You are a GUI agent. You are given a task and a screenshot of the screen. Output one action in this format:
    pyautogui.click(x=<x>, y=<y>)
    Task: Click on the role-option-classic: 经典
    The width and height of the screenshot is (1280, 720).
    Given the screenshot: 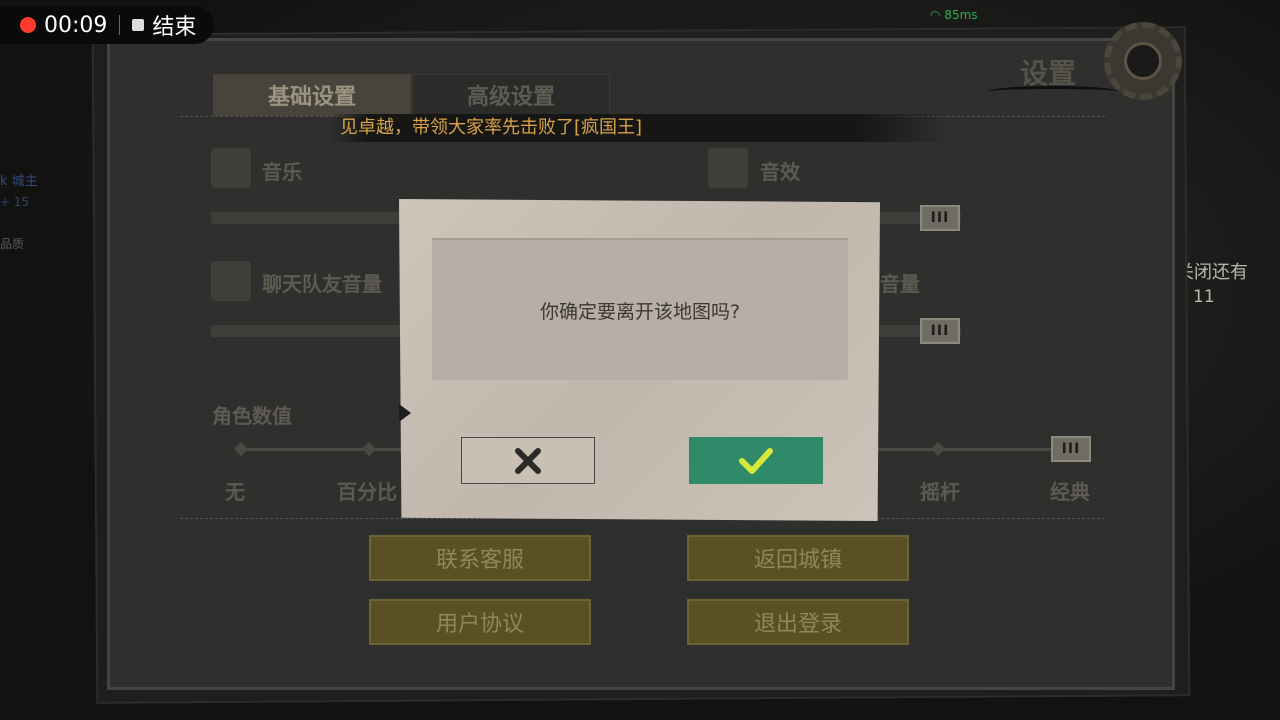 What is the action you would take?
    pyautogui.click(x=1070, y=490)
    